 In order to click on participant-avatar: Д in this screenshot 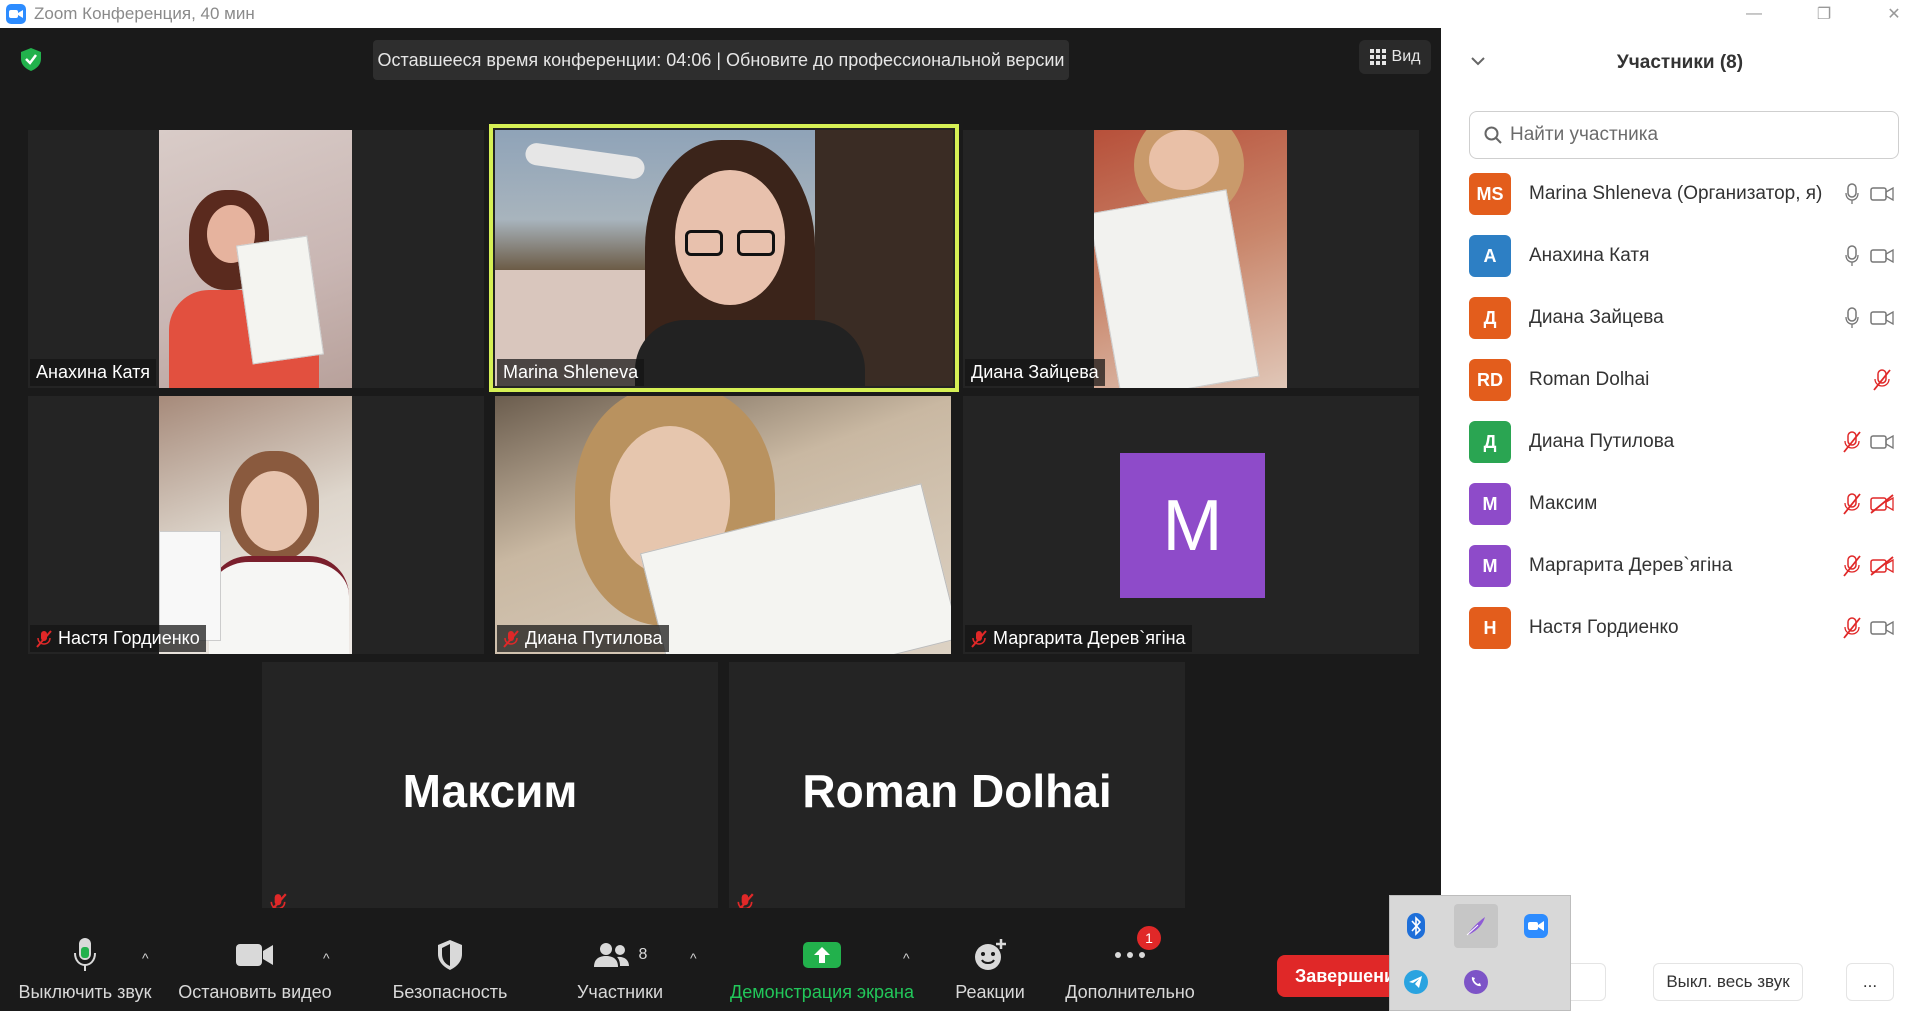, I will do `click(1490, 318)`.